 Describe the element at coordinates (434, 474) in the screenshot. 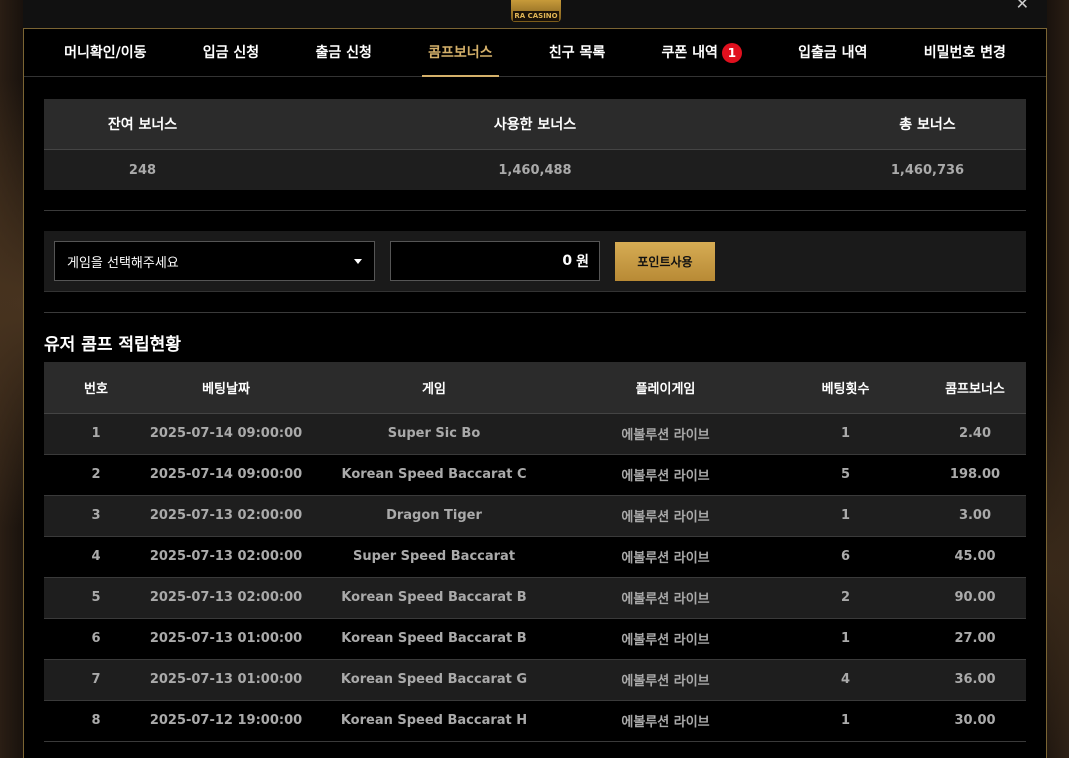

I see `cell-game: Korean Speed Baccarat C` at that location.